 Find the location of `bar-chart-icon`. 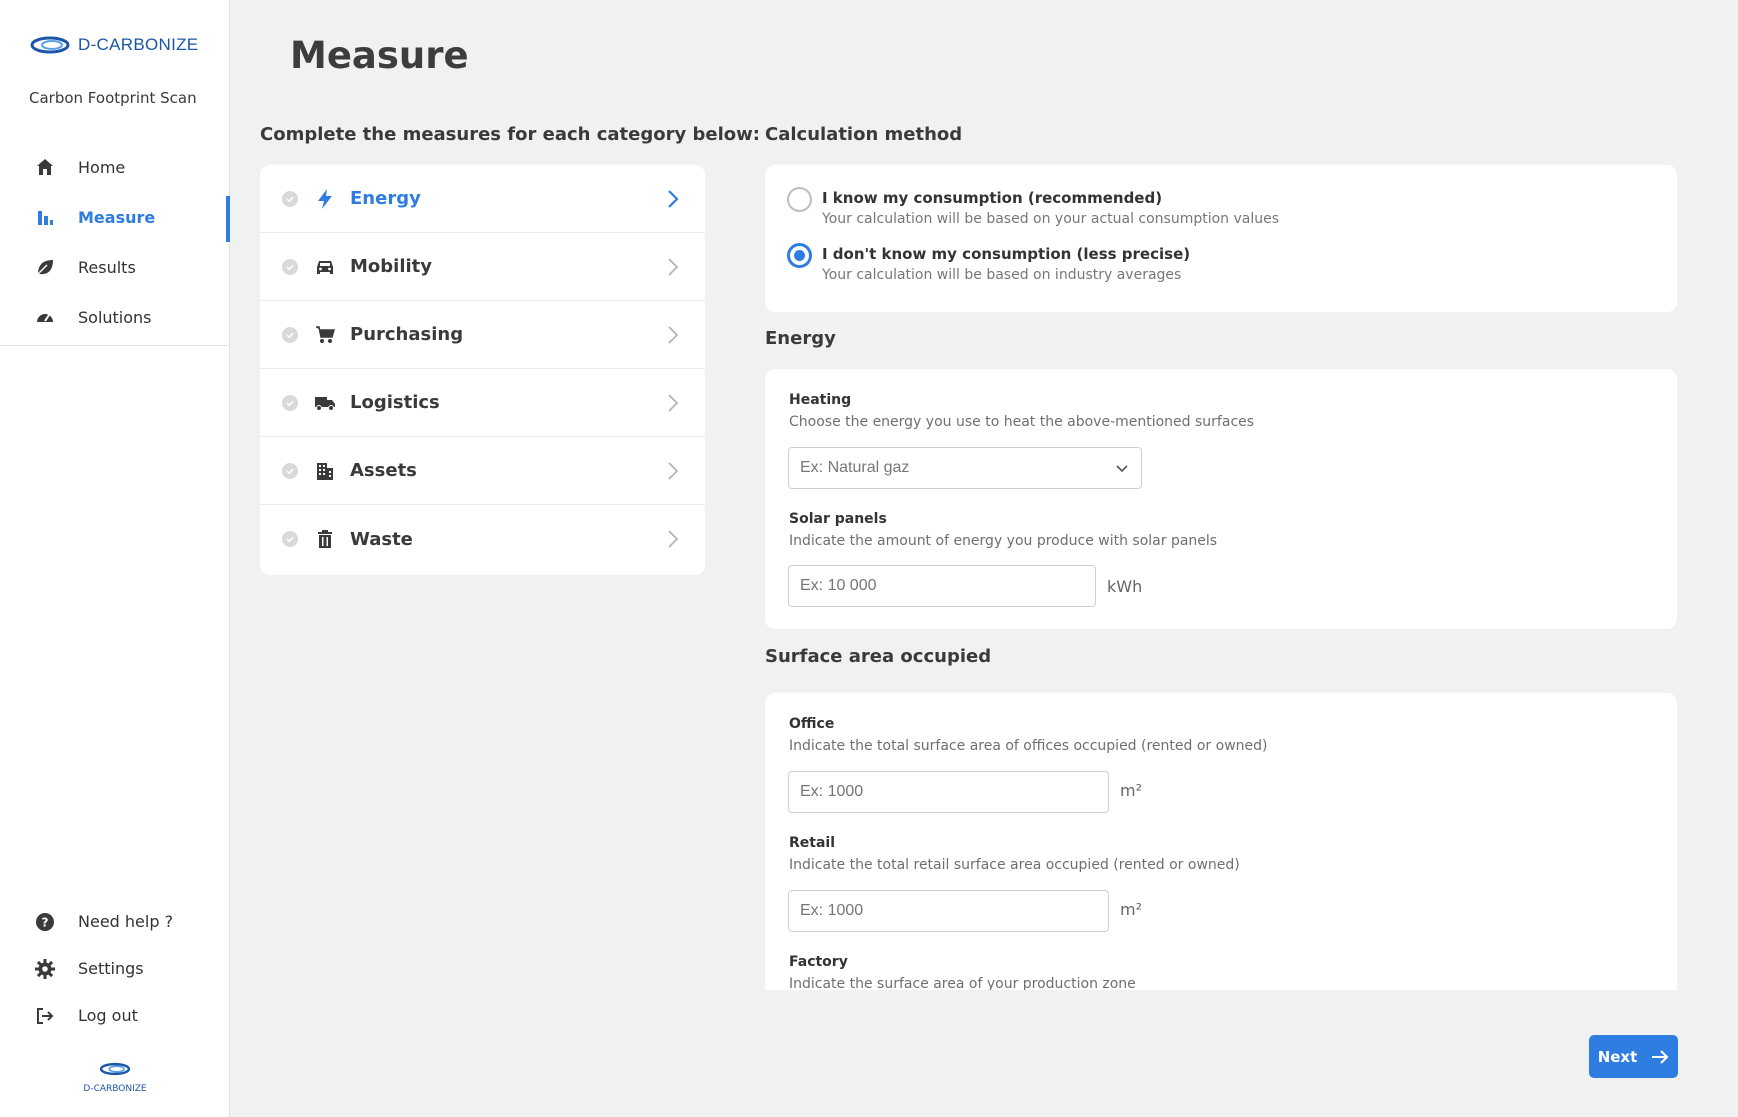

bar-chart-icon is located at coordinates (45, 217).